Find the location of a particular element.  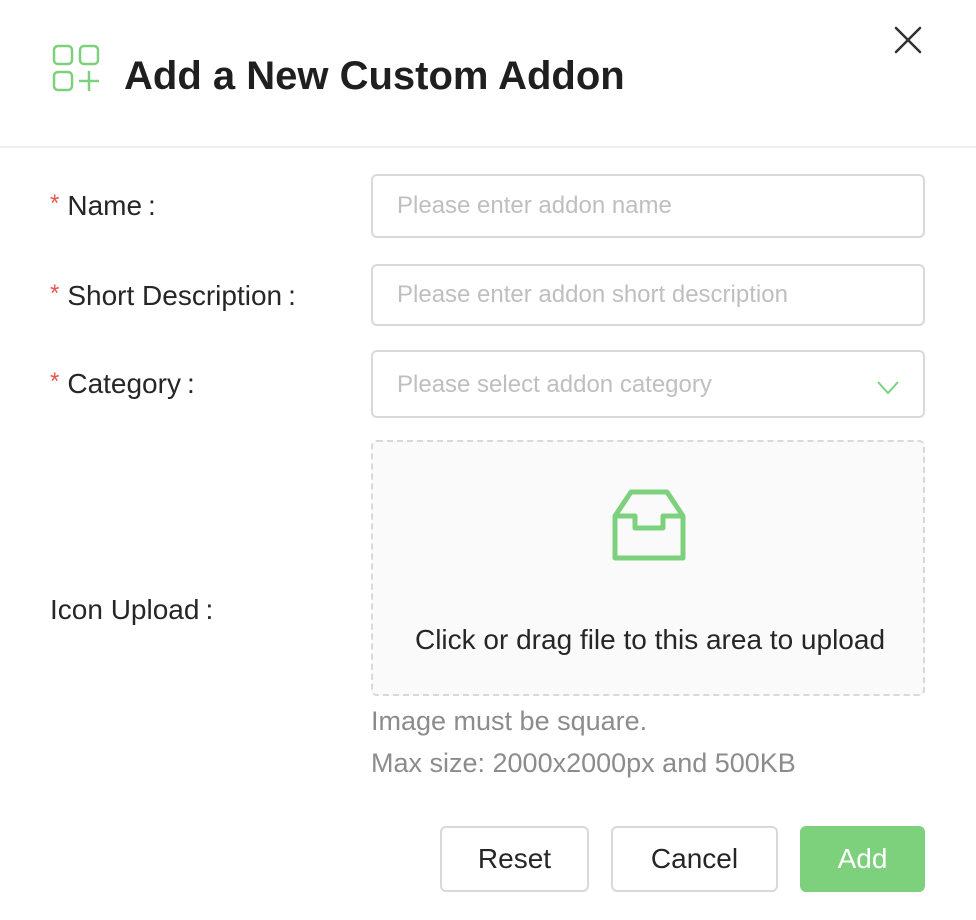

cancel-button: Cancel is located at coordinates (694, 859).